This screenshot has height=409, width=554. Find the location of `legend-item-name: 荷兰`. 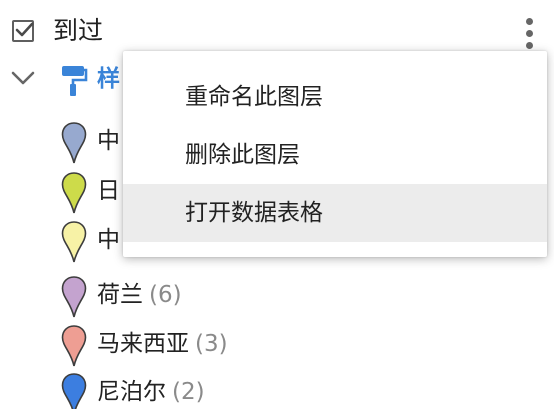

legend-item-name: 荷兰 is located at coordinates (120, 295).